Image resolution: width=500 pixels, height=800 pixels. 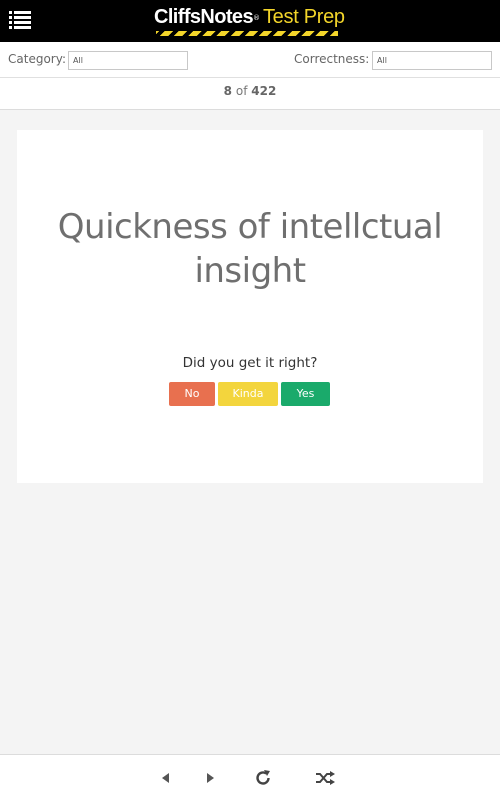 I want to click on previous-button, so click(x=166, y=778).